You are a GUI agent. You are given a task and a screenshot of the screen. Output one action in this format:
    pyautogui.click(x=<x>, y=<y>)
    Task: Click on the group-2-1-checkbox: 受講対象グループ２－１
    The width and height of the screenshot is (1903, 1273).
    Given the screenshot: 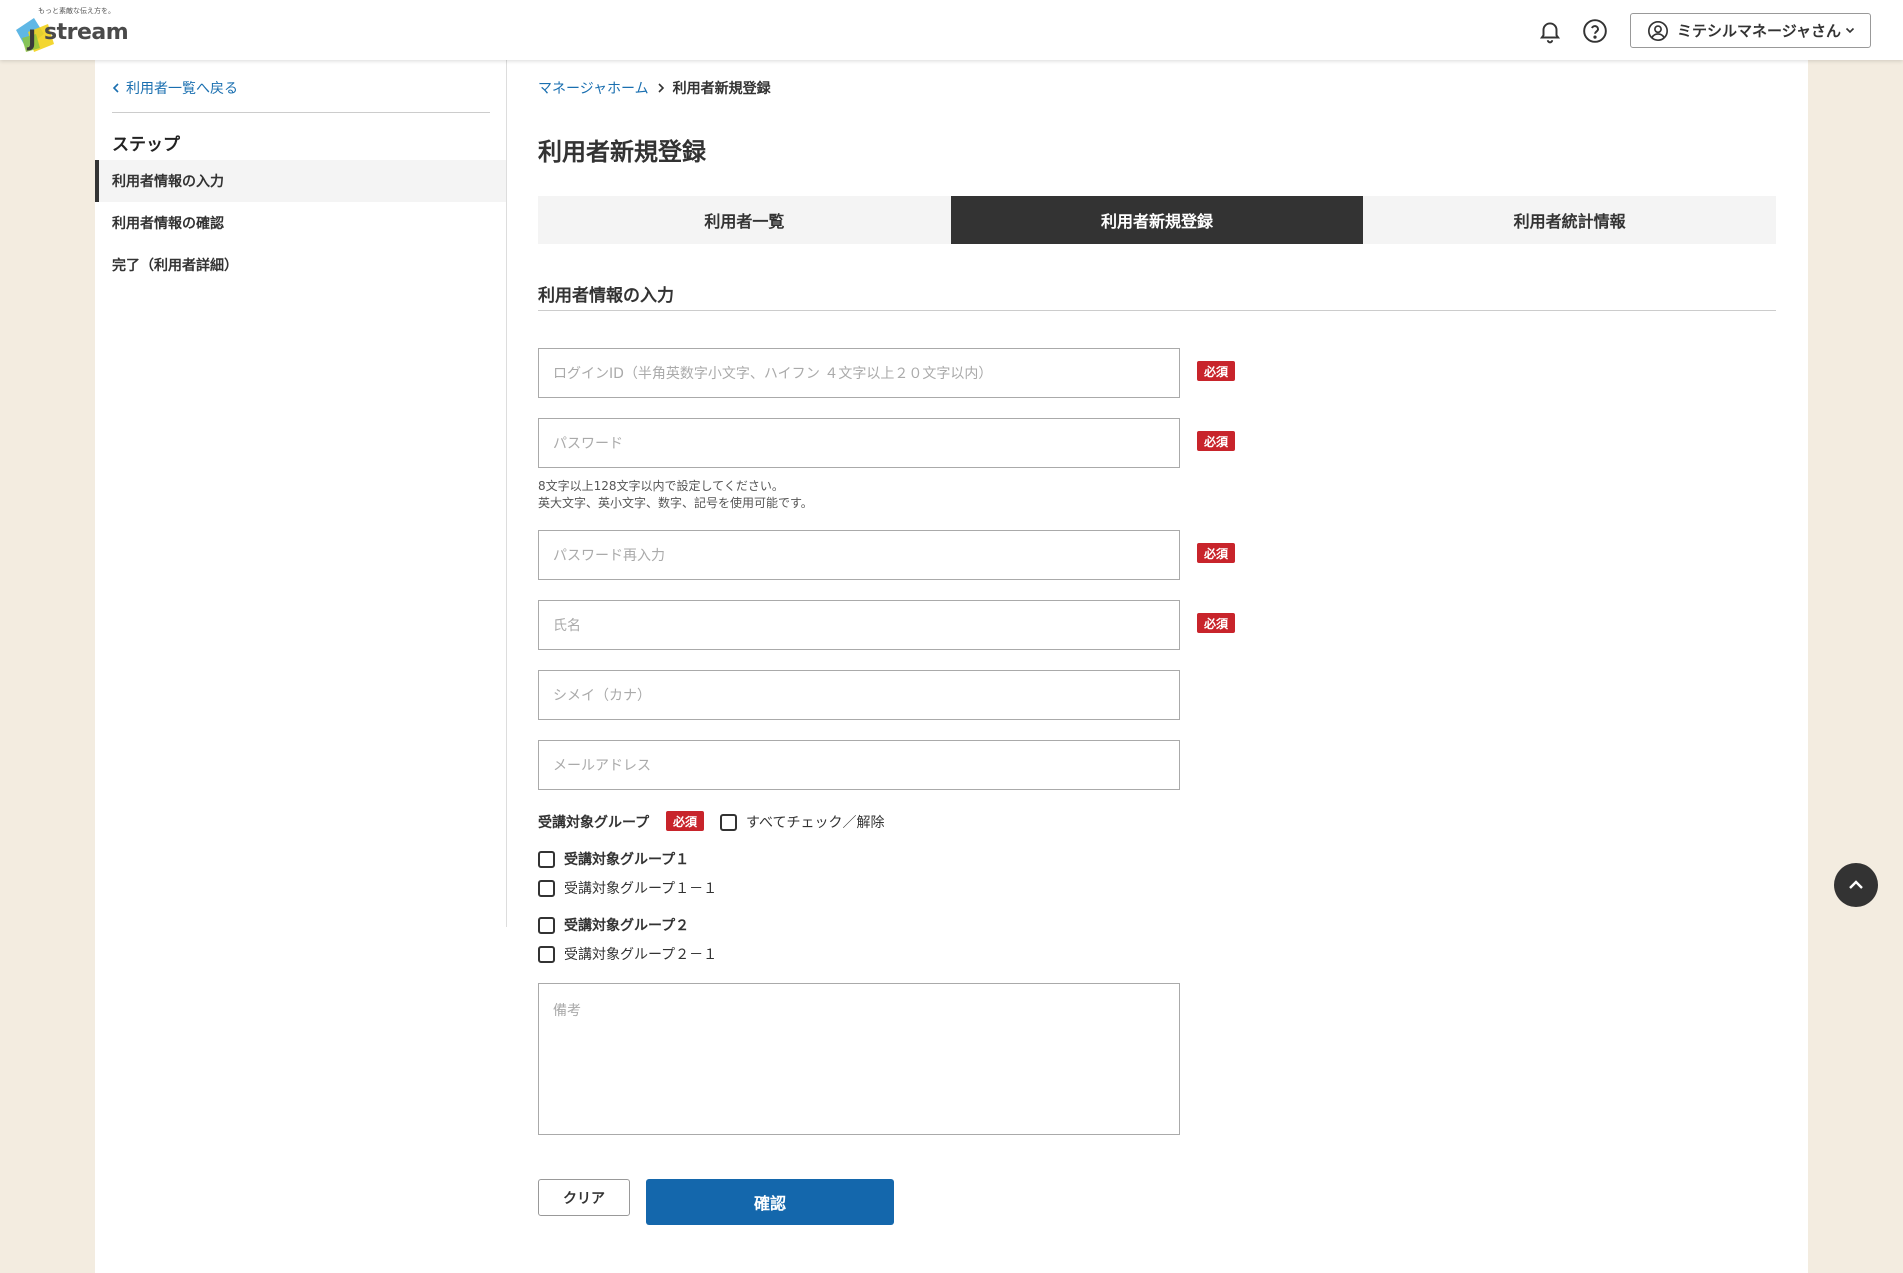 What is the action you would take?
    pyautogui.click(x=627, y=954)
    